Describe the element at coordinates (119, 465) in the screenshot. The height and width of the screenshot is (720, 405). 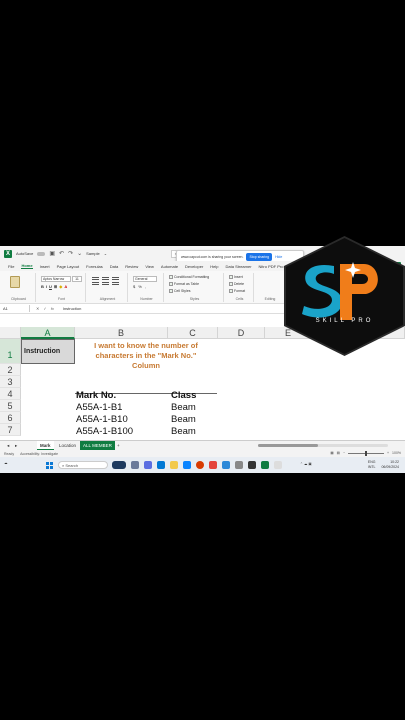
I see `taskbar-widget-icon` at that location.